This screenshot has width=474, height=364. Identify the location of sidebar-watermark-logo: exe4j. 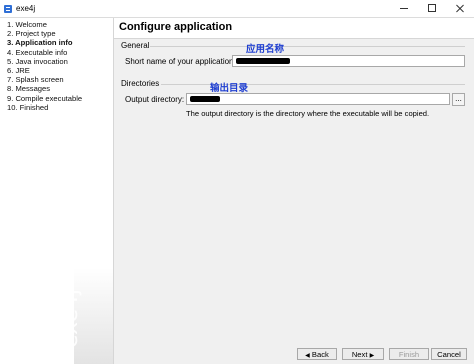
(70, 318).